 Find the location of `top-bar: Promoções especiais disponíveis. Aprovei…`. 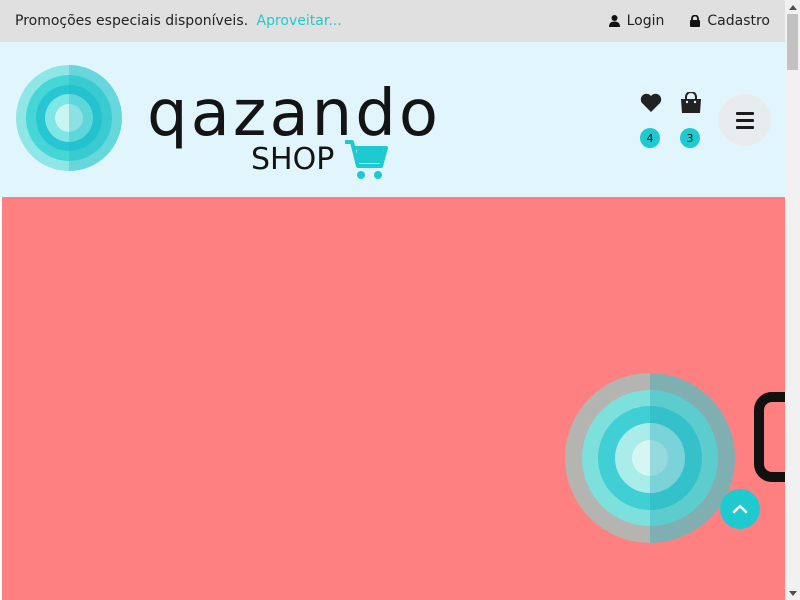

top-bar: Promoções especiais disponíveis. Aprovei… is located at coordinates (392, 21).